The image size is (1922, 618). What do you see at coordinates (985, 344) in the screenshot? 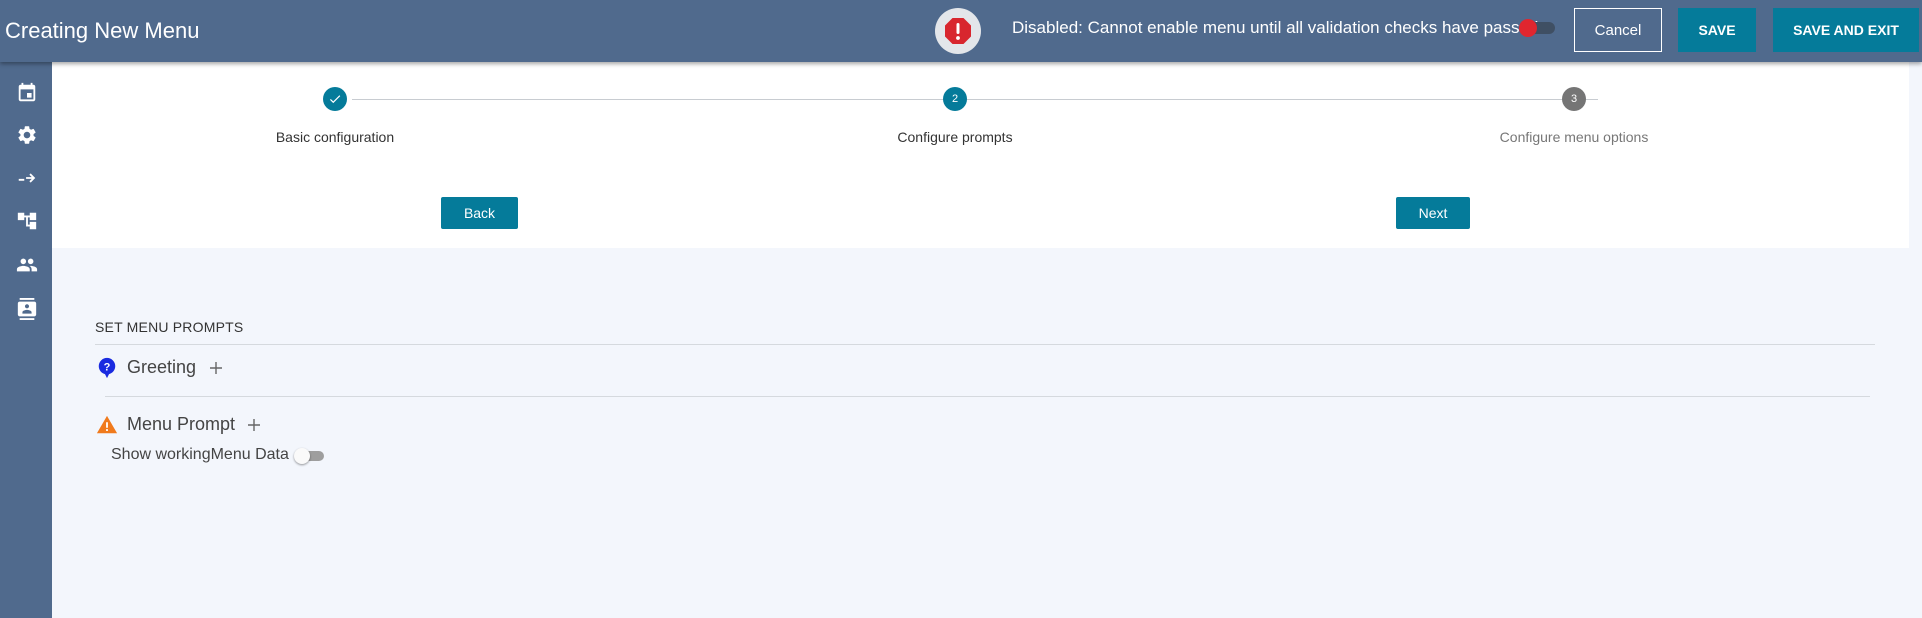
I see `section-divider` at bounding box center [985, 344].